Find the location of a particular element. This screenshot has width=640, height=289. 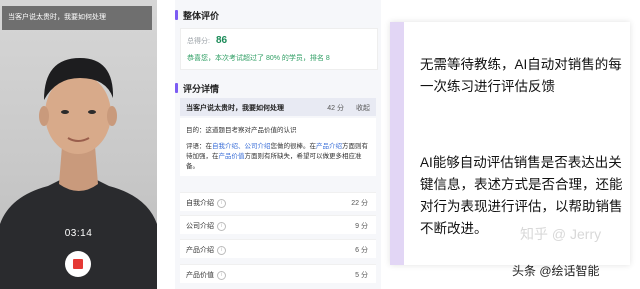

score-item-label: 公司介绍 is located at coordinates (200, 226).